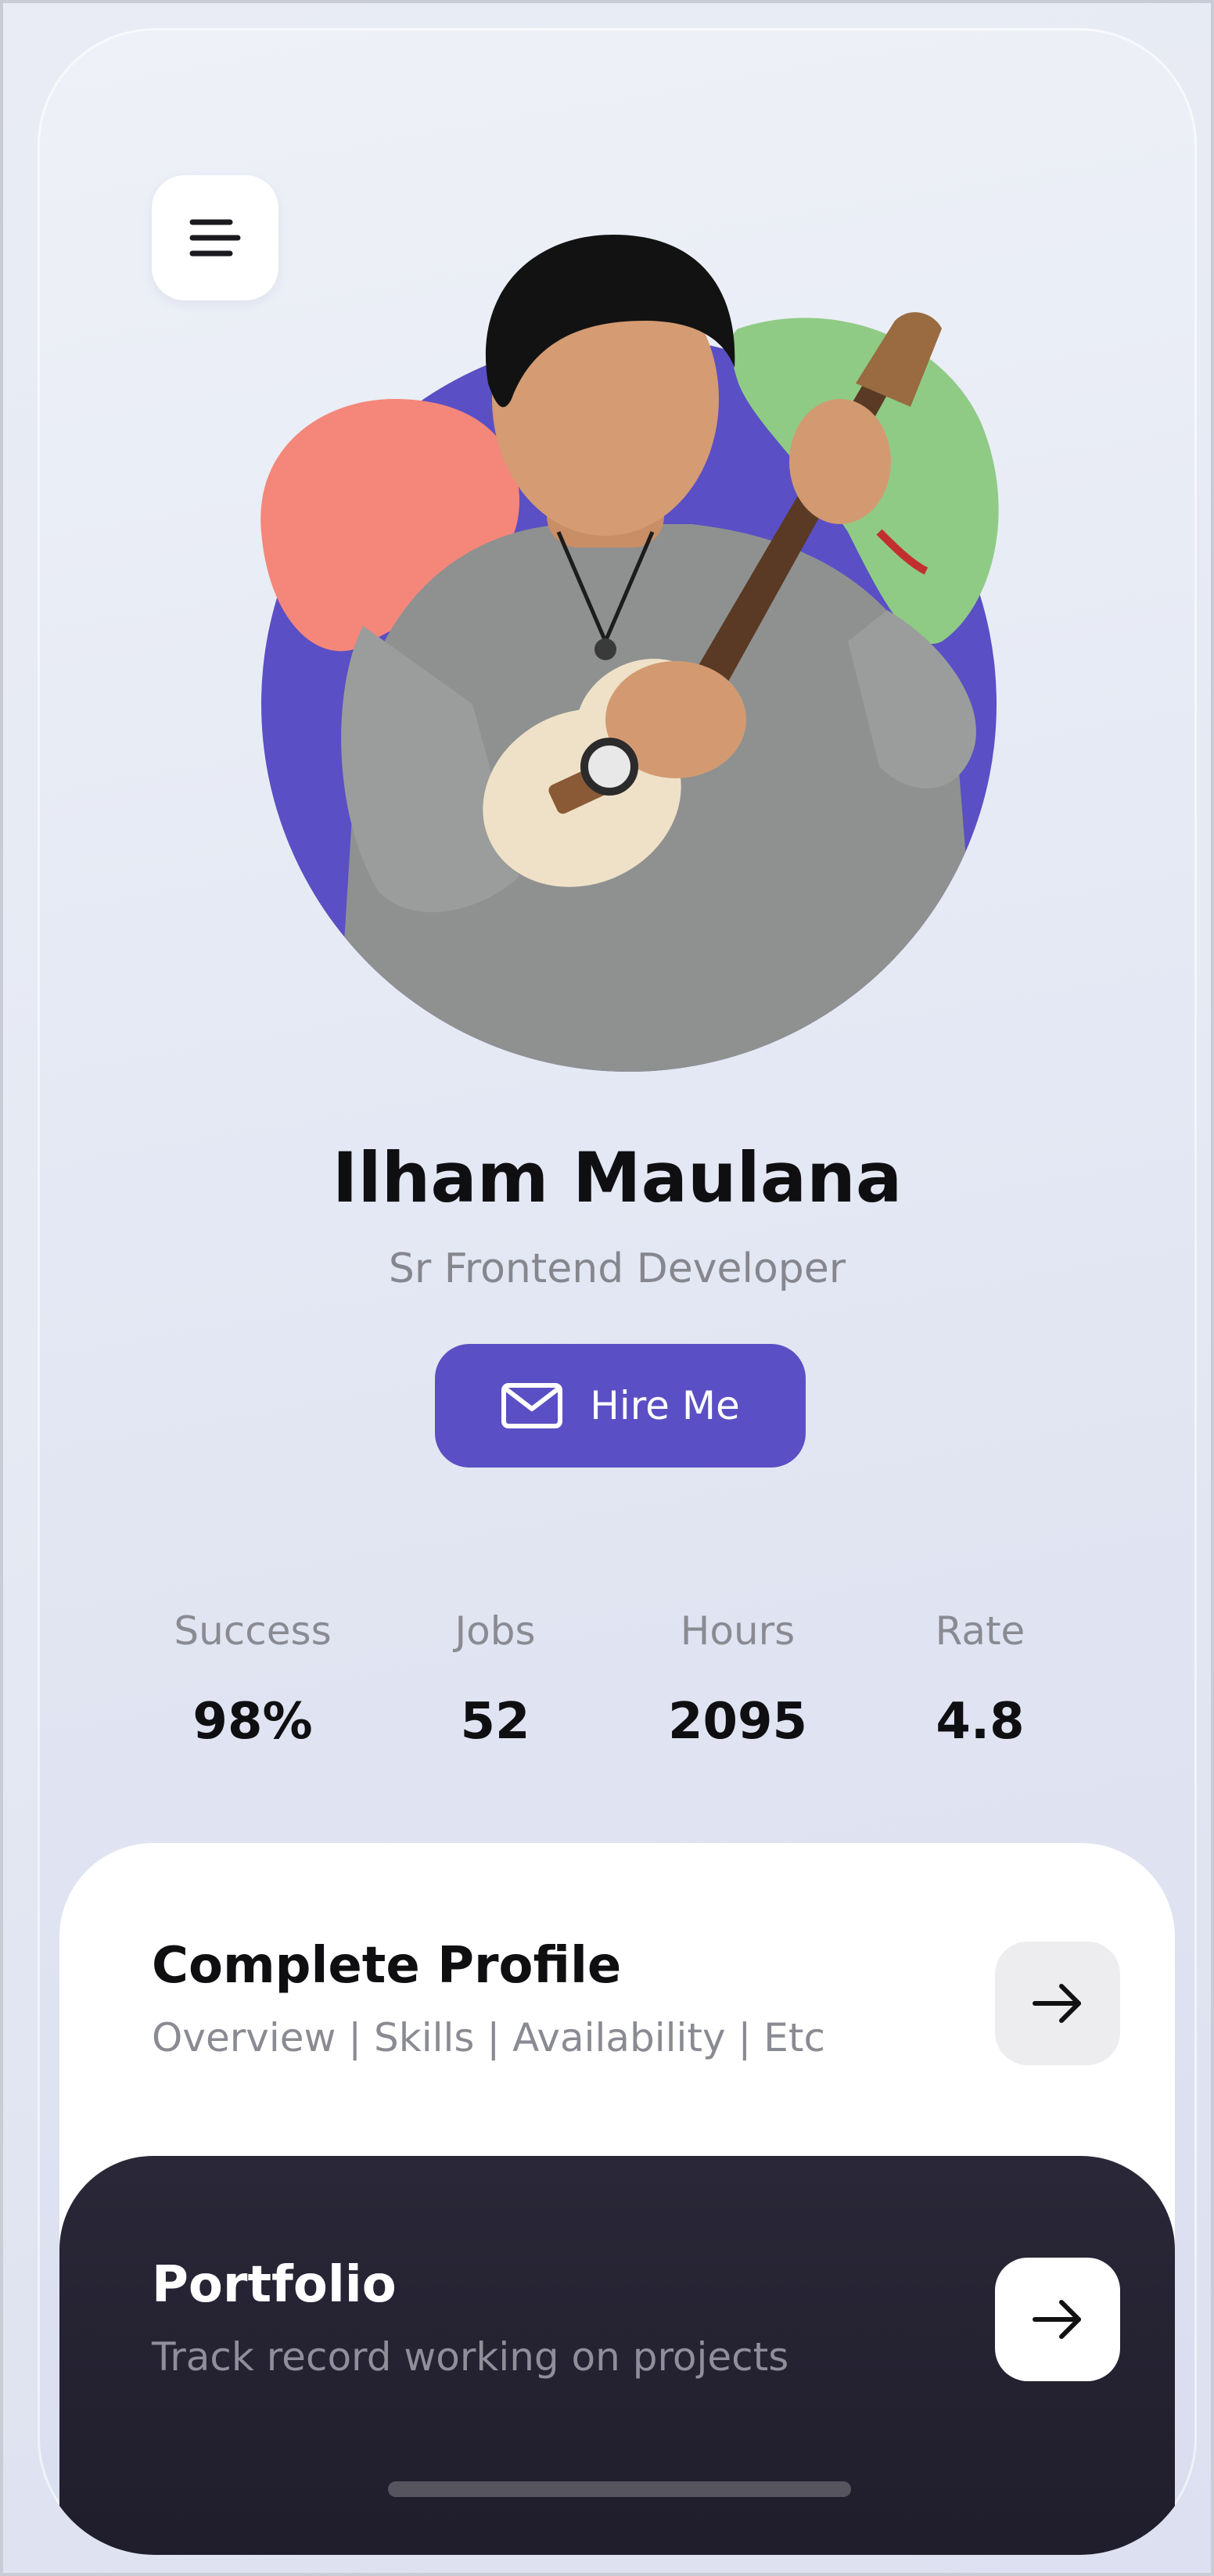 The image size is (1214, 2576). I want to click on home-indicator, so click(619, 2489).